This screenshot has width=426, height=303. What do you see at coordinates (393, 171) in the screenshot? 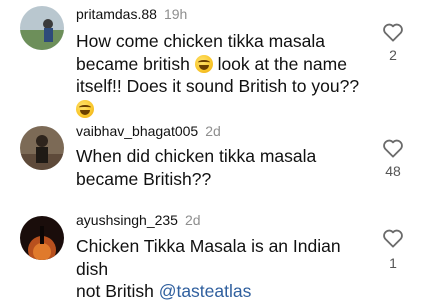
I see `like-count: 48` at bounding box center [393, 171].